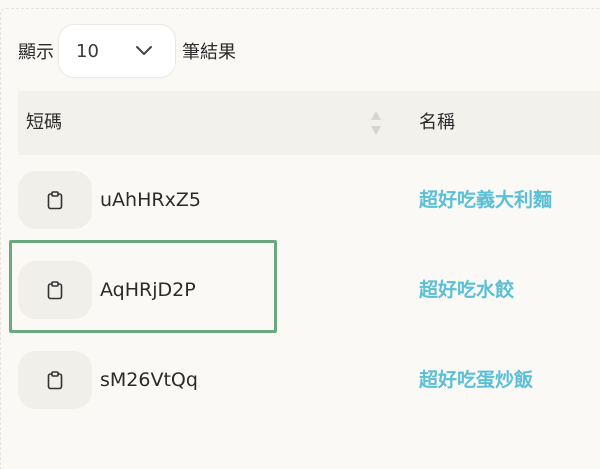 Image resolution: width=600 pixels, height=469 pixels. What do you see at coordinates (87, 51) in the screenshot?
I see `page-length-value: 10` at bounding box center [87, 51].